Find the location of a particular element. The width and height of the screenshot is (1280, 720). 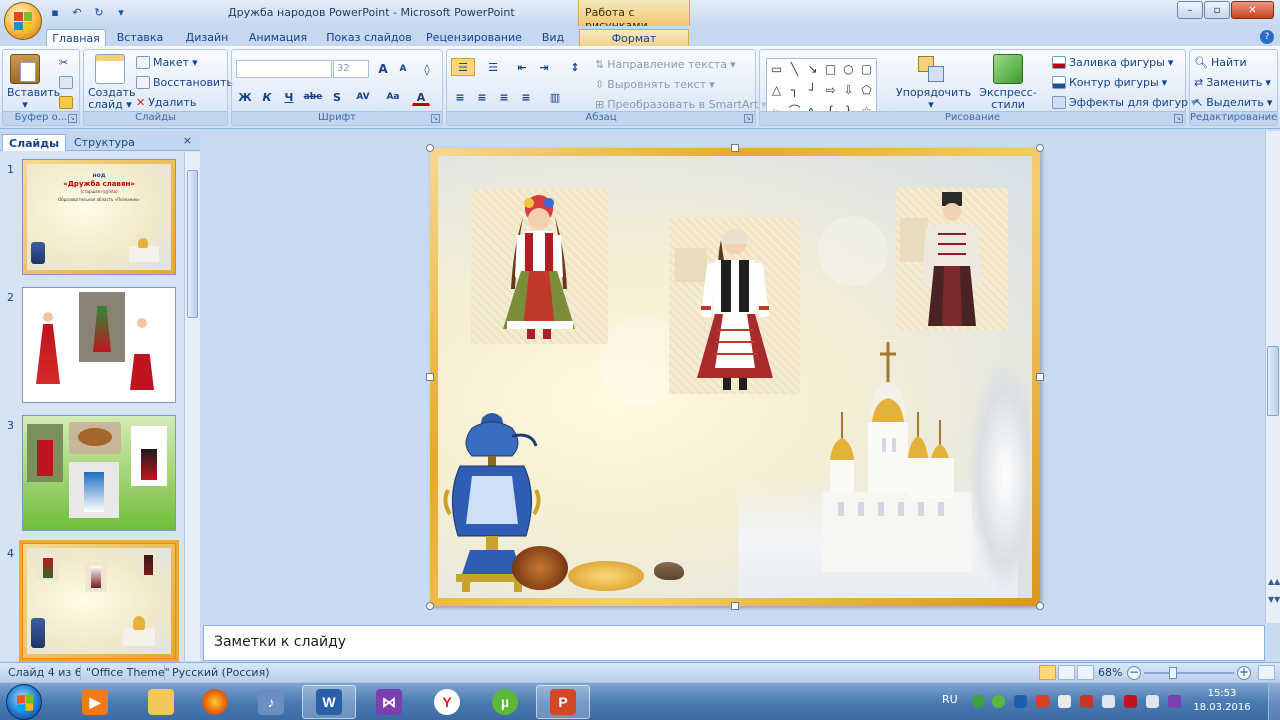

office-button is located at coordinates (23, 21).